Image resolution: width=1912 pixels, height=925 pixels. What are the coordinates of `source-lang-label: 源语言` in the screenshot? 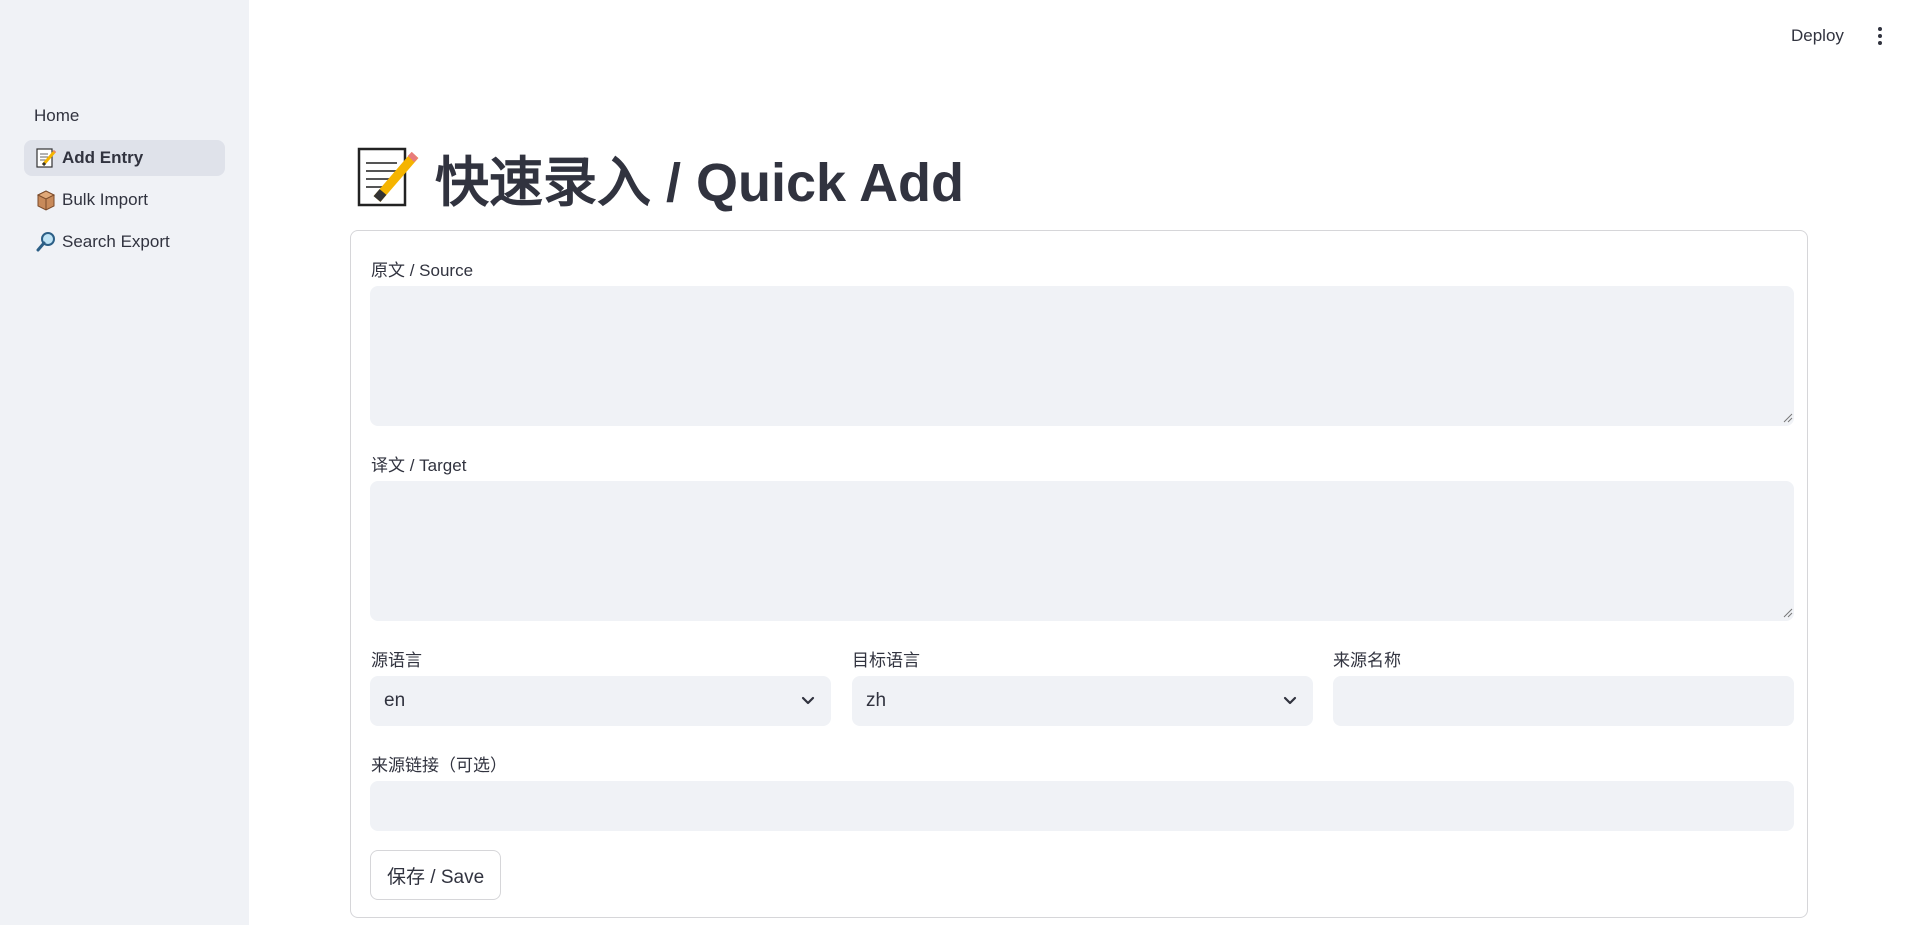 It's located at (396, 660).